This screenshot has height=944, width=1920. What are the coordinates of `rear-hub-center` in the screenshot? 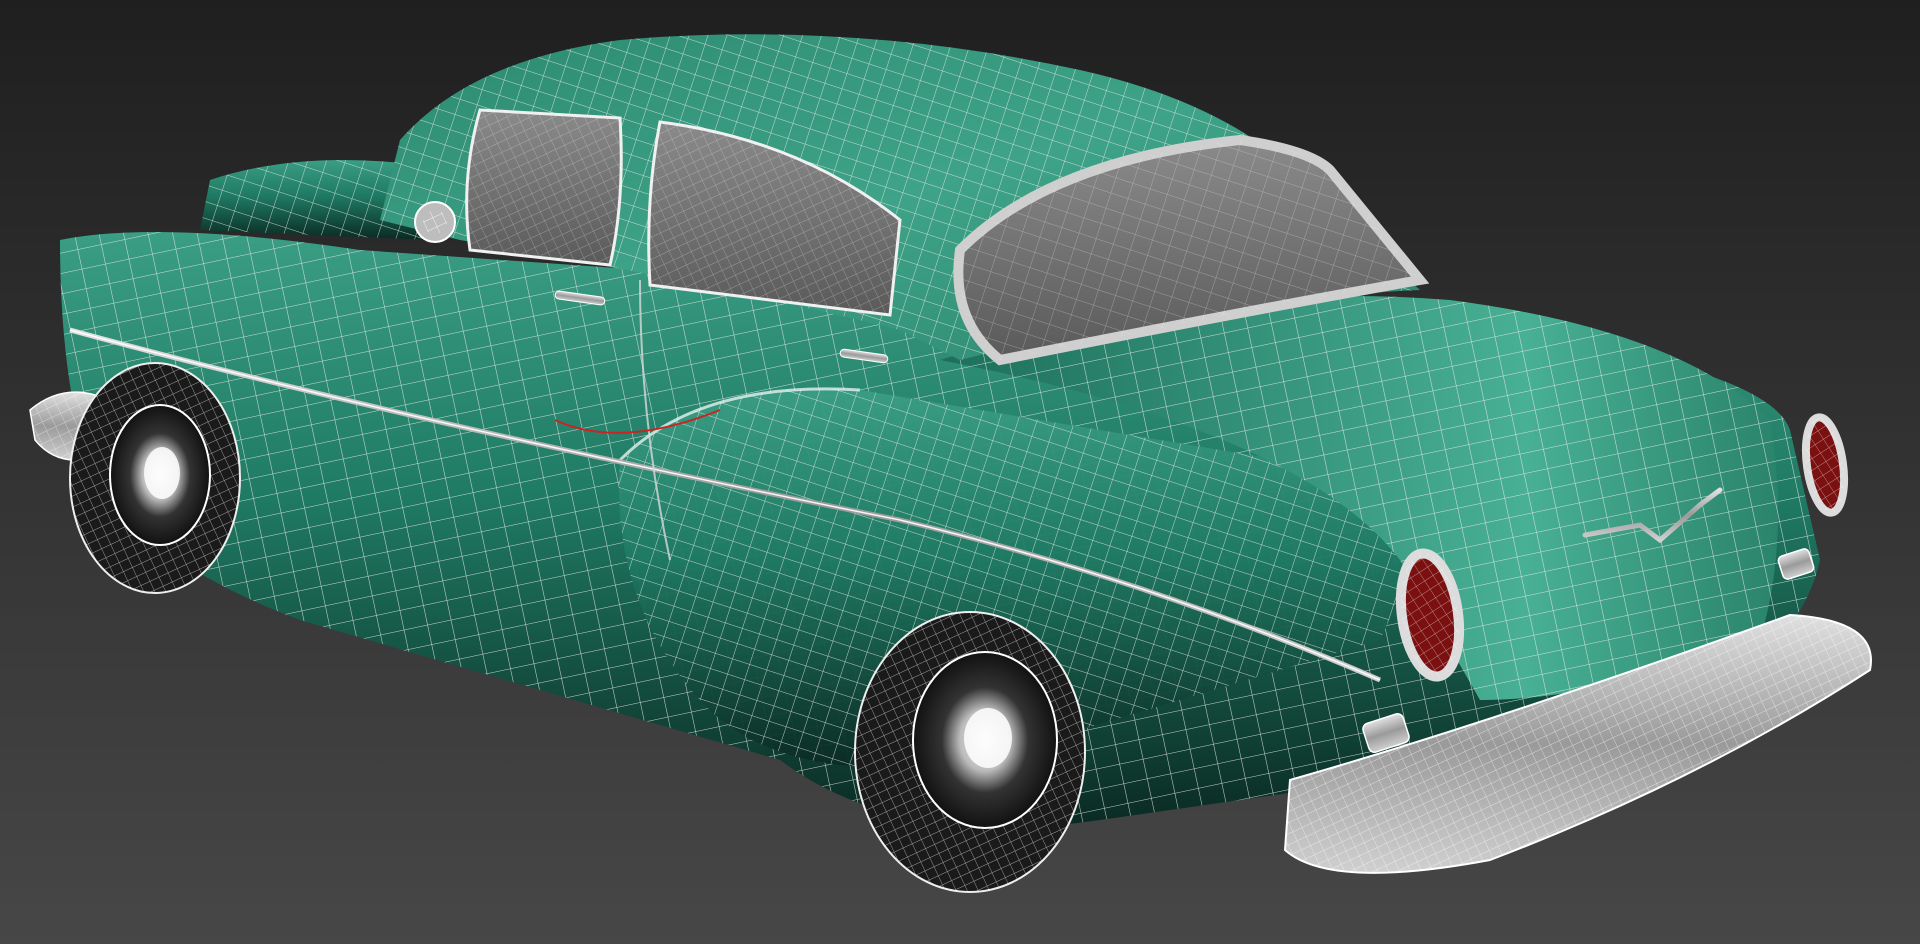 It's located at (988, 738).